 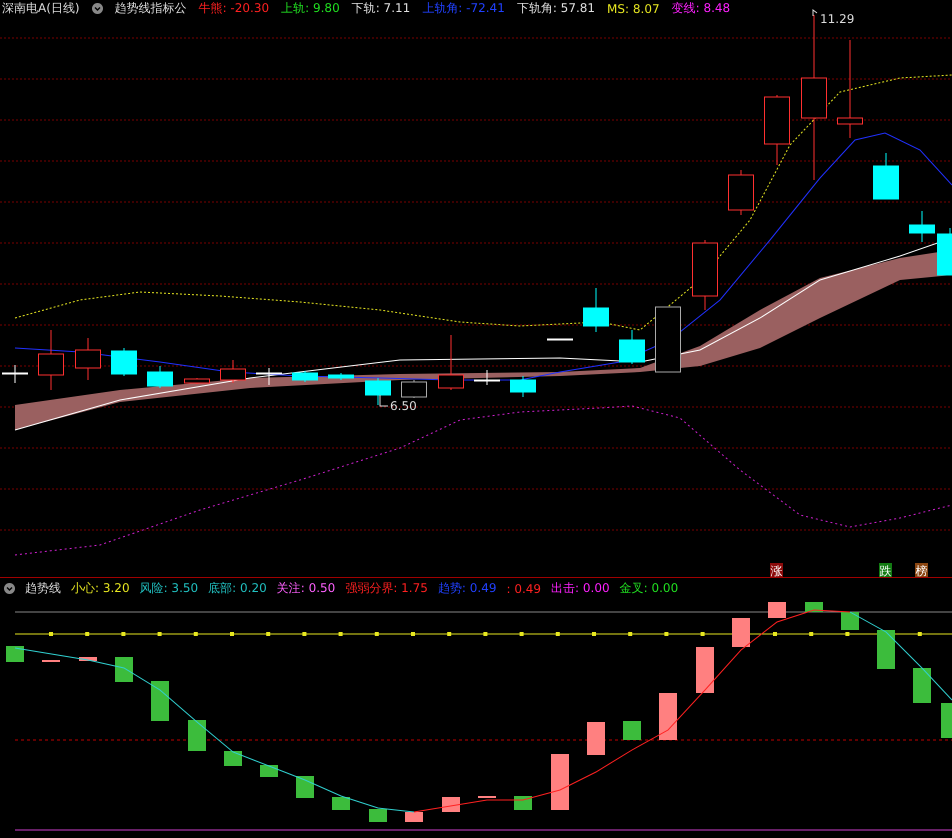 What do you see at coordinates (43, 588) in the screenshot?
I see `indicator-name: 趋势线` at bounding box center [43, 588].